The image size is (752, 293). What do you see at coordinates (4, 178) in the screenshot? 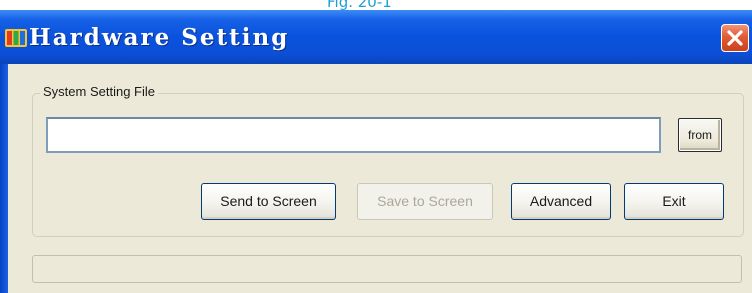
I see `window-frame-left` at bounding box center [4, 178].